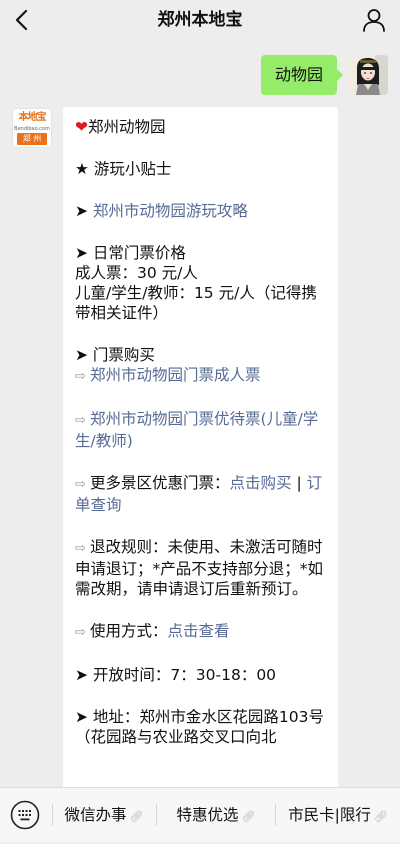 The image size is (400, 844). Describe the element at coordinates (129, 547) in the screenshot. I see `refund-label: 退改规则：` at that location.